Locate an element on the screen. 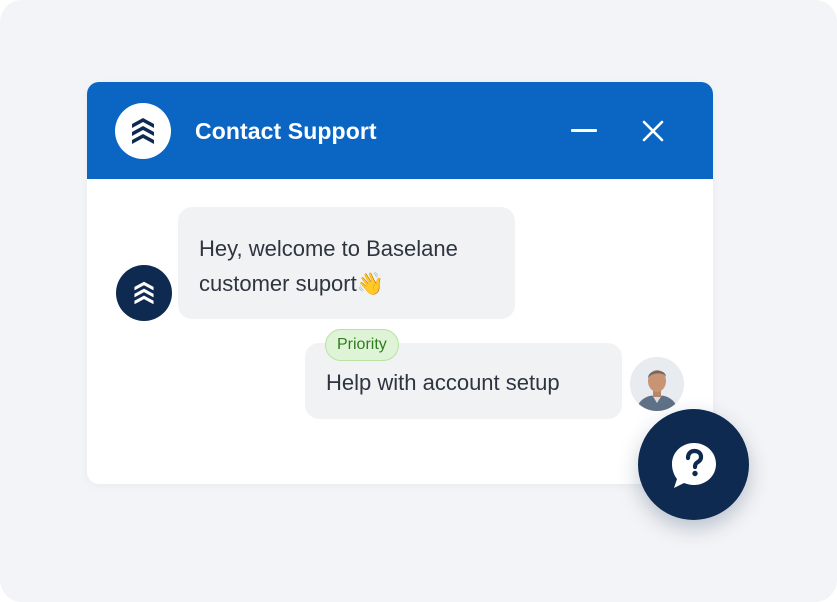 The image size is (837, 602). user-avatar is located at coordinates (657, 384).